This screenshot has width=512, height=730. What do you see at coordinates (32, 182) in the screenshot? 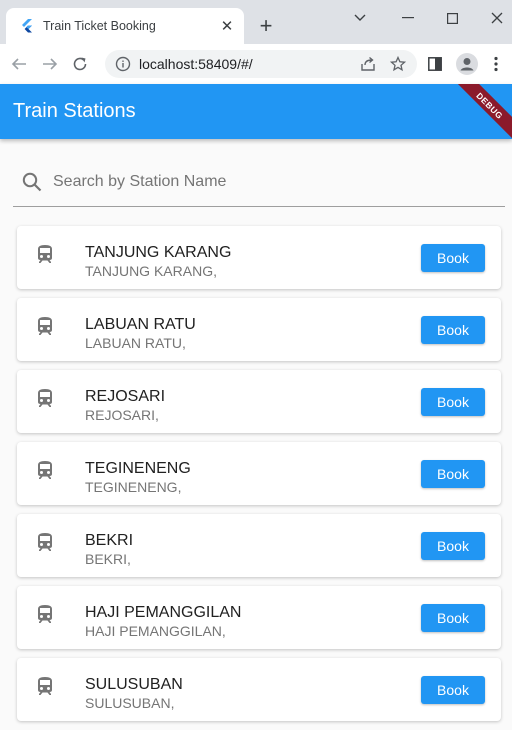
I see `search-icon` at bounding box center [32, 182].